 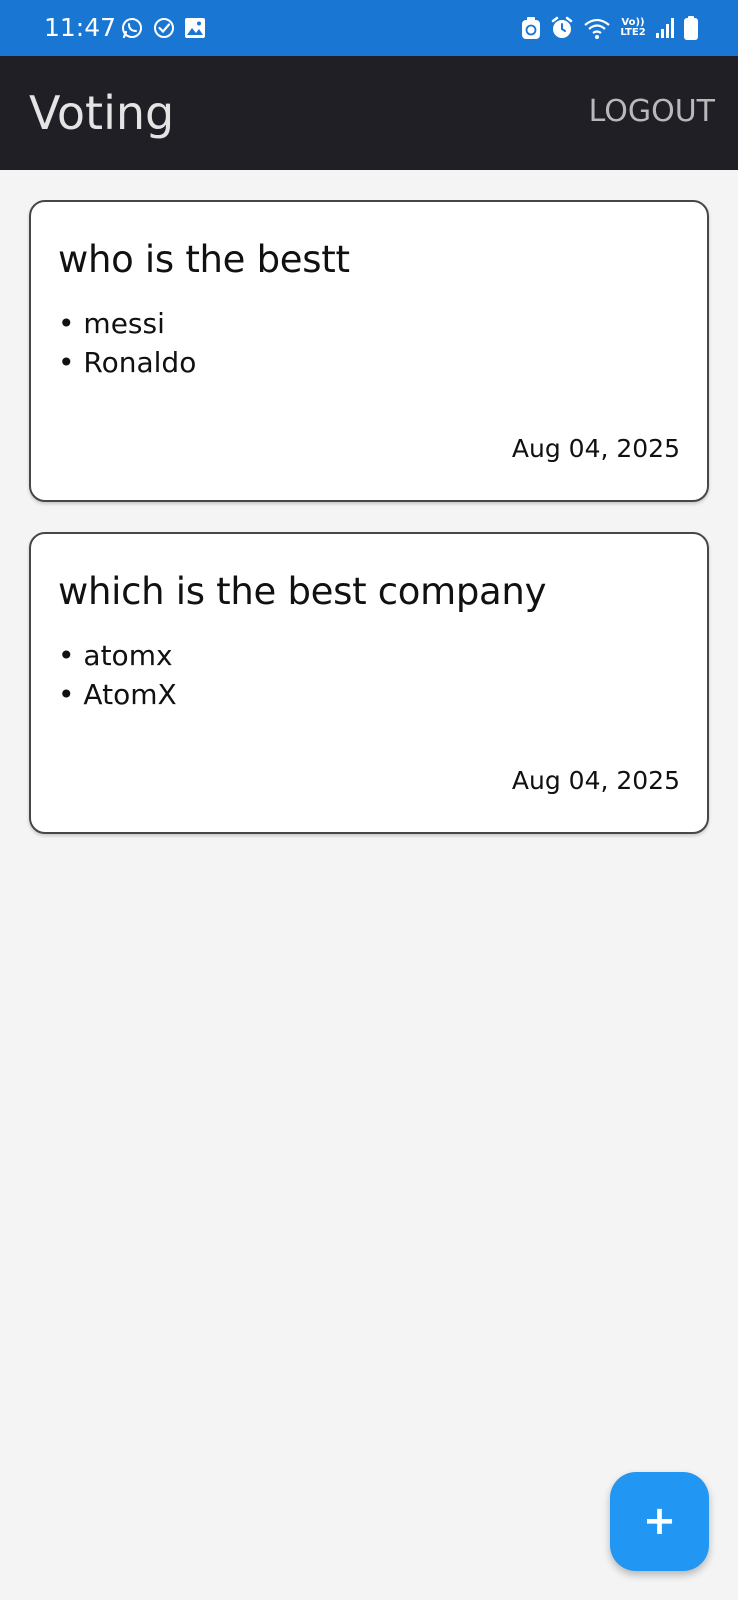 I want to click on check-circle-icon, so click(x=164, y=28).